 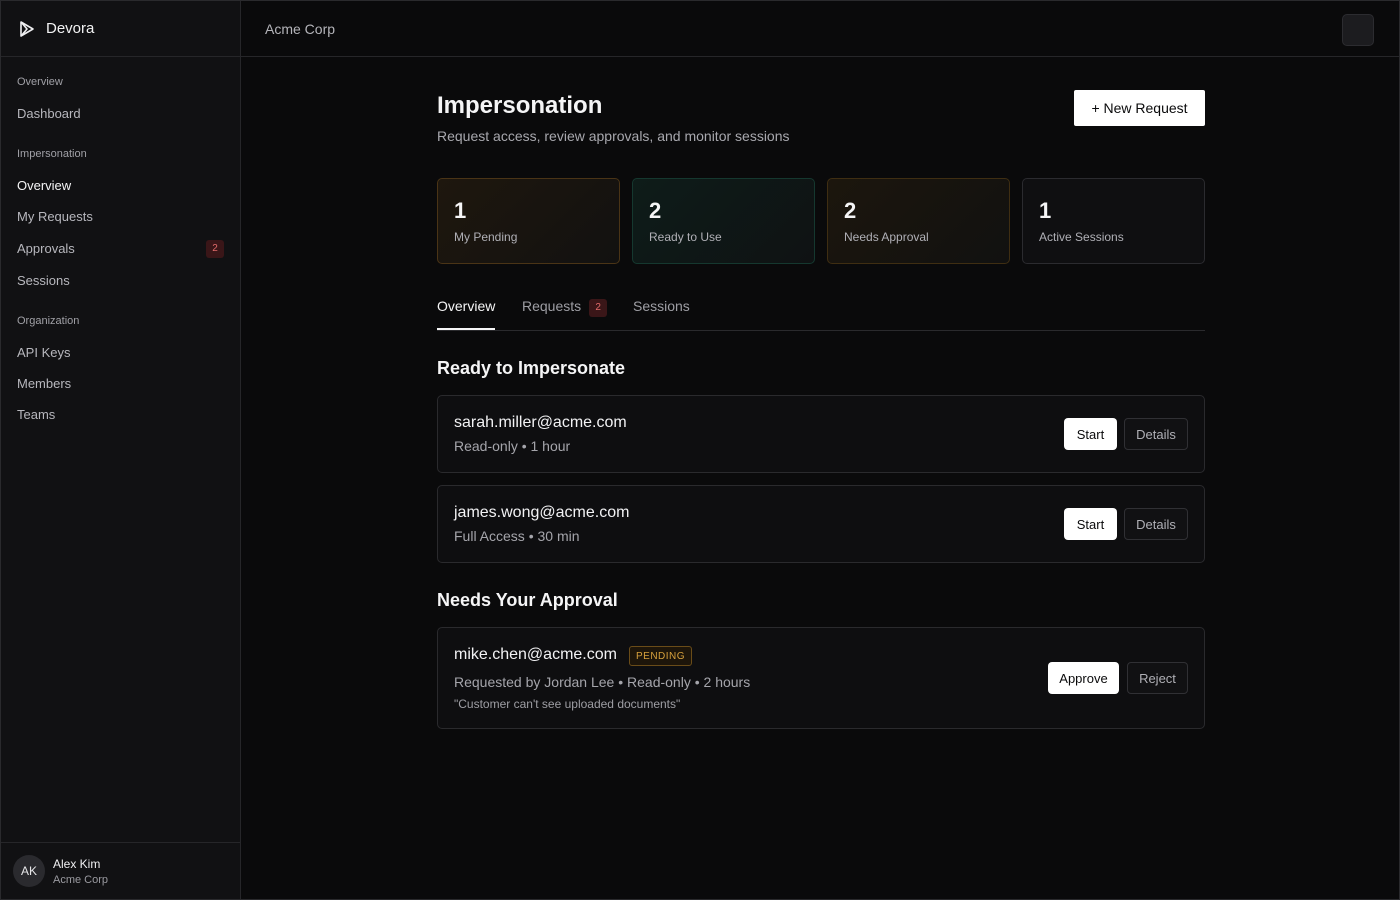 What do you see at coordinates (1157, 678) in the screenshot?
I see `reject-button: Reject` at bounding box center [1157, 678].